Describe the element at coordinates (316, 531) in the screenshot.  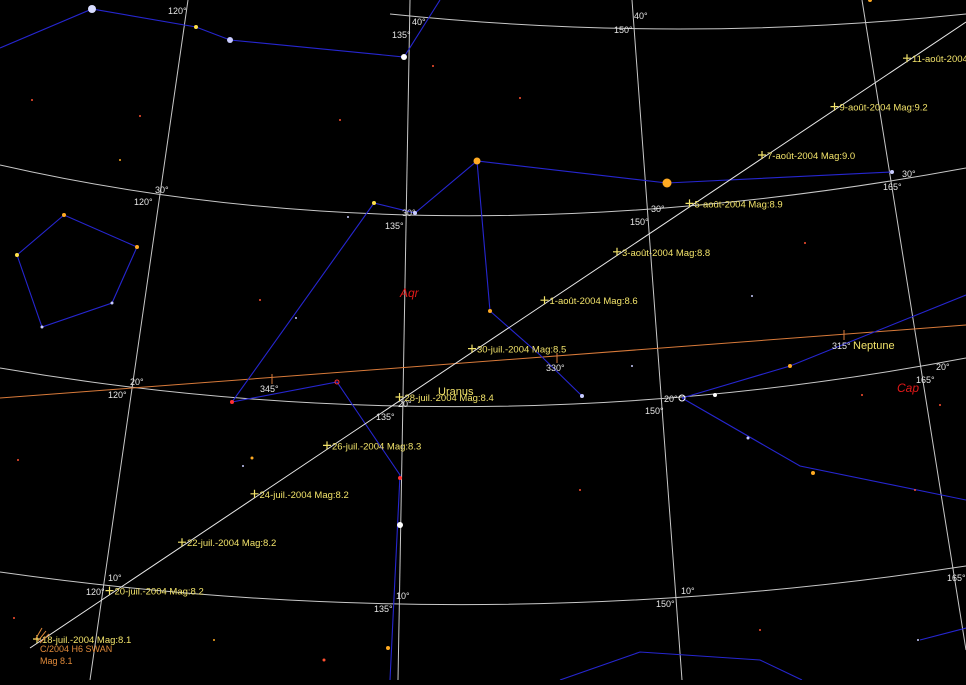
I see `constellation-line-aqr-c` at that location.